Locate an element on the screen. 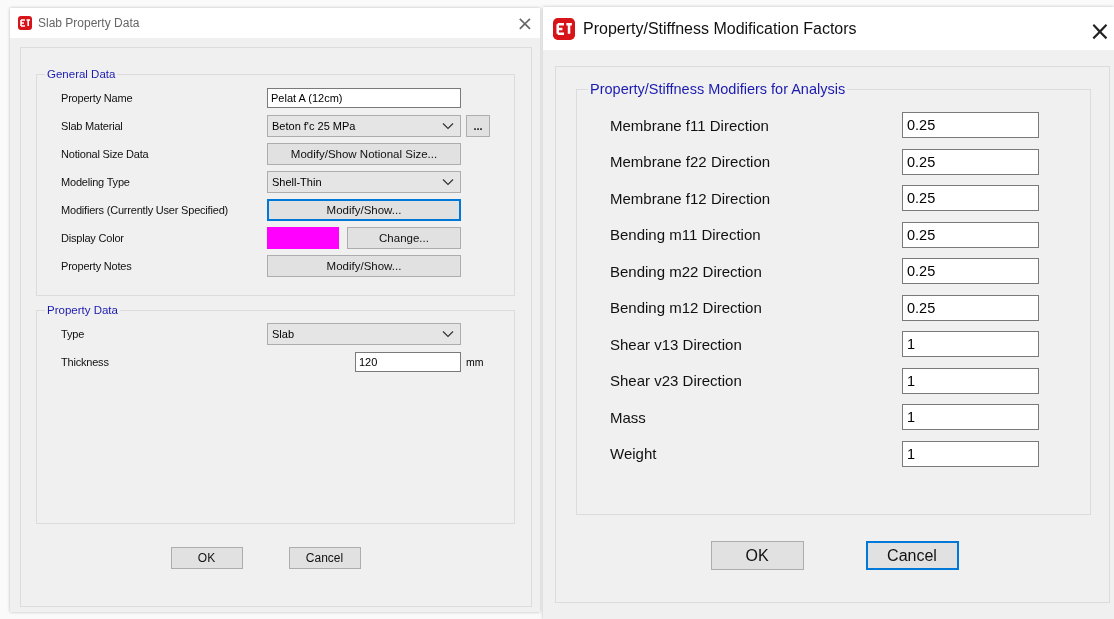  field-label: Modifiers (Currently User Specified) is located at coordinates (145, 210).